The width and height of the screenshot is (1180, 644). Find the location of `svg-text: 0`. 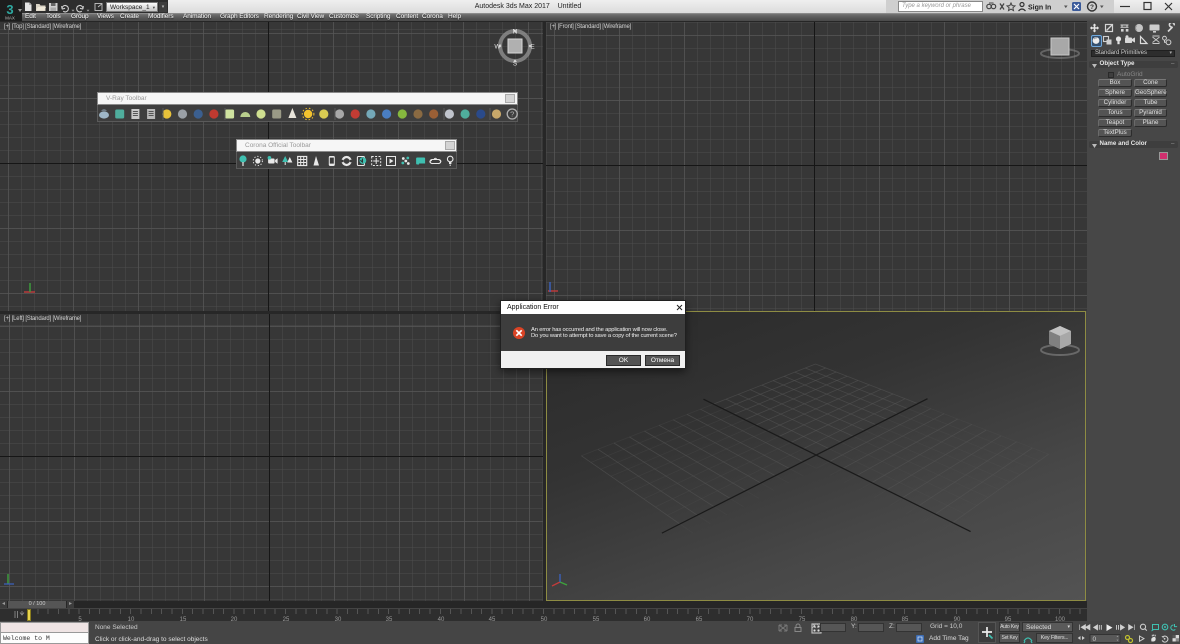

svg-text: 0 is located at coordinates (1095, 639).